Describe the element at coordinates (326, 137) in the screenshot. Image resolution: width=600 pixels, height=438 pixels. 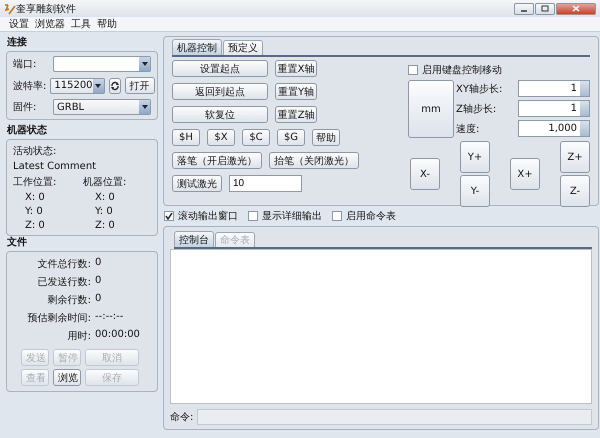
I see `command-button: 帮助` at that location.